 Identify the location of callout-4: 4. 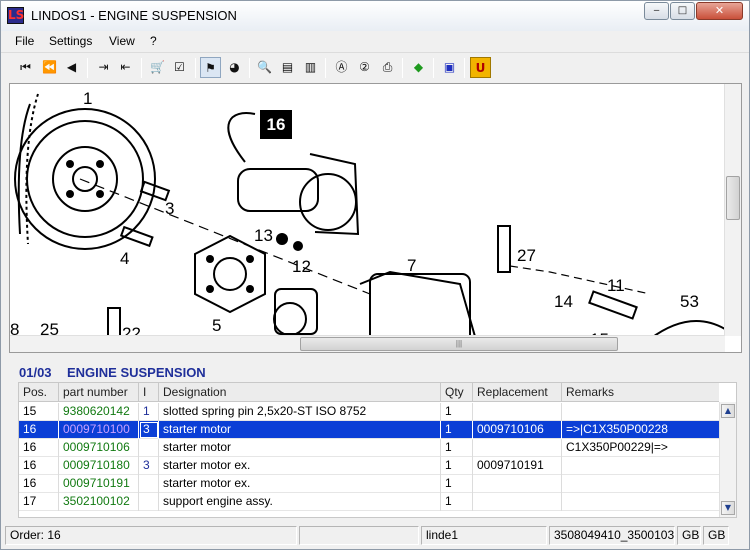
(124, 259).